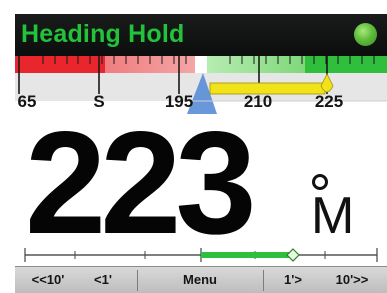 The width and height of the screenshot is (387, 293). Describe the element at coordinates (333, 216) in the screenshot. I see `heading-unit: M` at that location.